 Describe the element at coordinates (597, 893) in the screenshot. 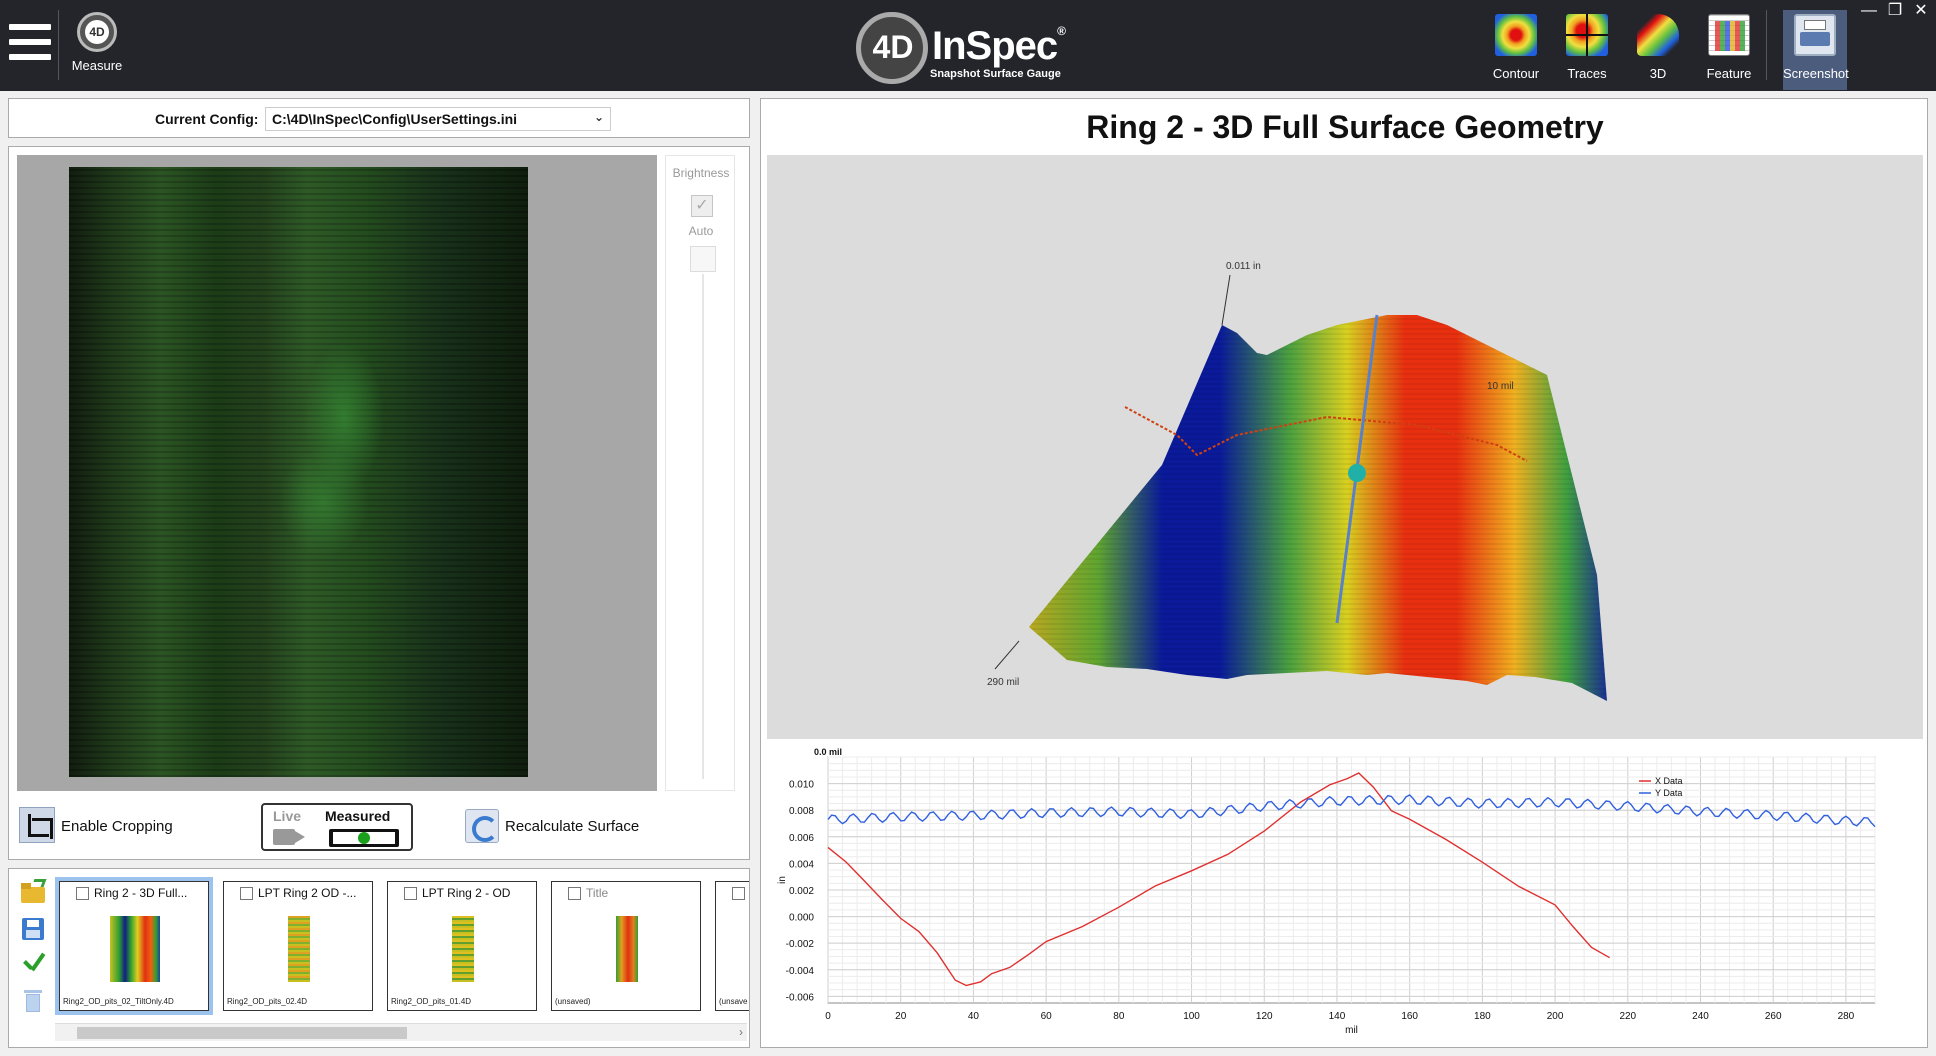

I see `thumbnail-title-placeholder: Title` at that location.